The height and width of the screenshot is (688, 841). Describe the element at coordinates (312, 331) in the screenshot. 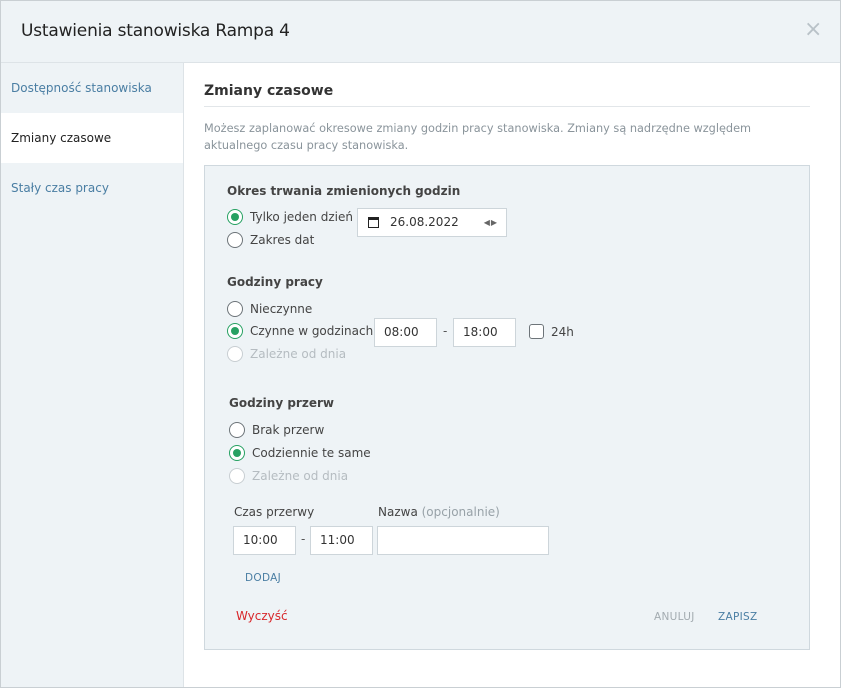

I see `radio-label: Czynne w godzinach` at that location.